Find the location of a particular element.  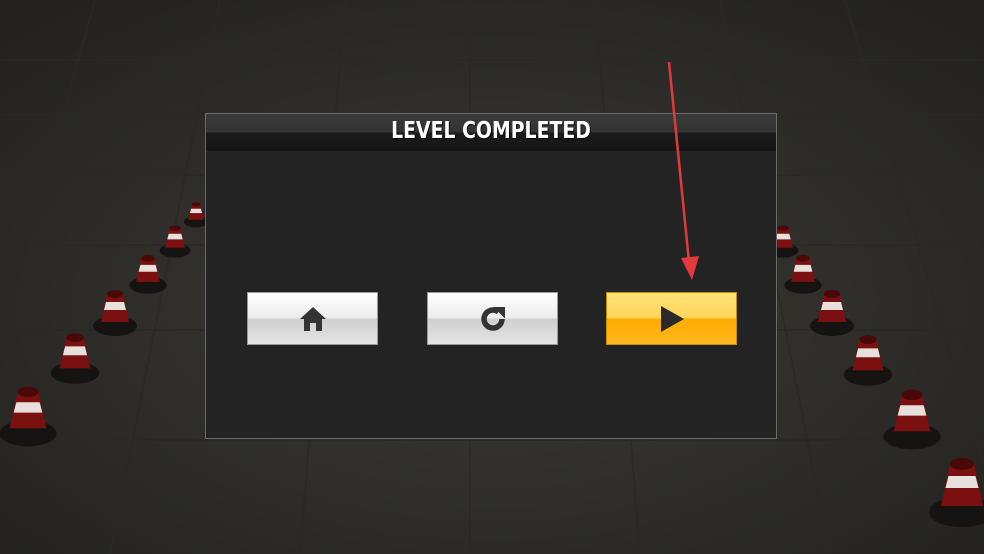

dialog-header: LEVEL COMPLETED is located at coordinates (491, 132).